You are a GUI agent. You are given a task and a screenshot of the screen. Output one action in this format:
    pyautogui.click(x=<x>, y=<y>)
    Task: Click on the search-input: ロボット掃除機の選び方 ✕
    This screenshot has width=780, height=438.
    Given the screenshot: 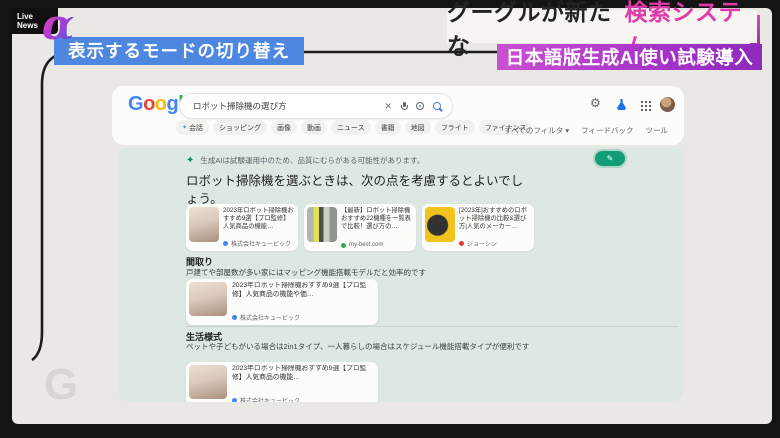 What is the action you would take?
    pyautogui.click(x=316, y=106)
    